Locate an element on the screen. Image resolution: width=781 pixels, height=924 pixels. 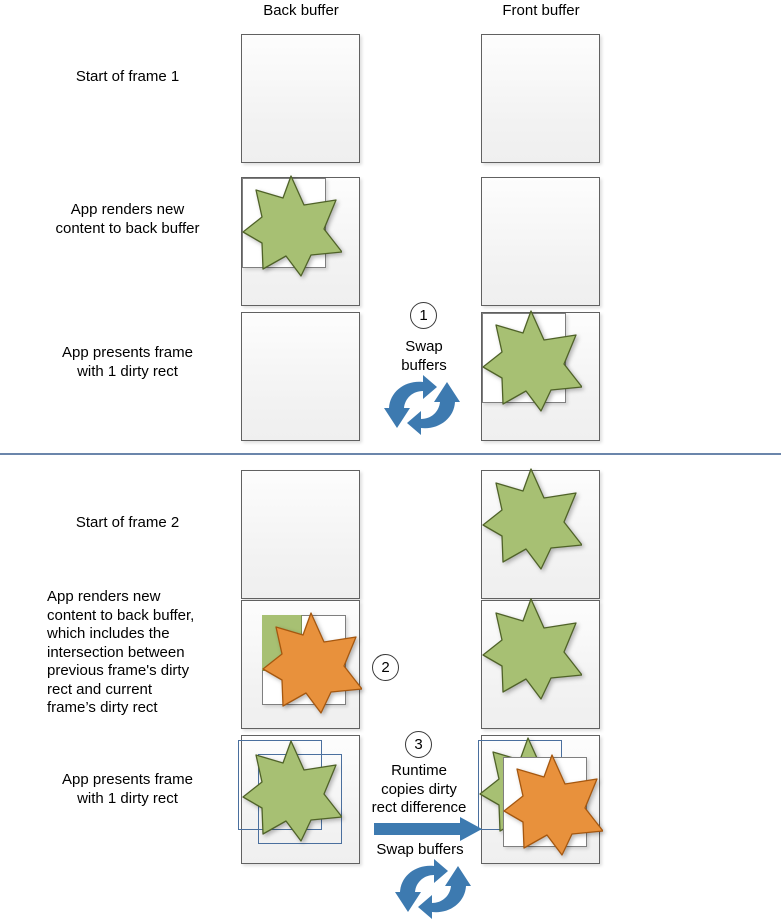
row-label-line: Start of frame 1 is located at coordinates (127, 76).